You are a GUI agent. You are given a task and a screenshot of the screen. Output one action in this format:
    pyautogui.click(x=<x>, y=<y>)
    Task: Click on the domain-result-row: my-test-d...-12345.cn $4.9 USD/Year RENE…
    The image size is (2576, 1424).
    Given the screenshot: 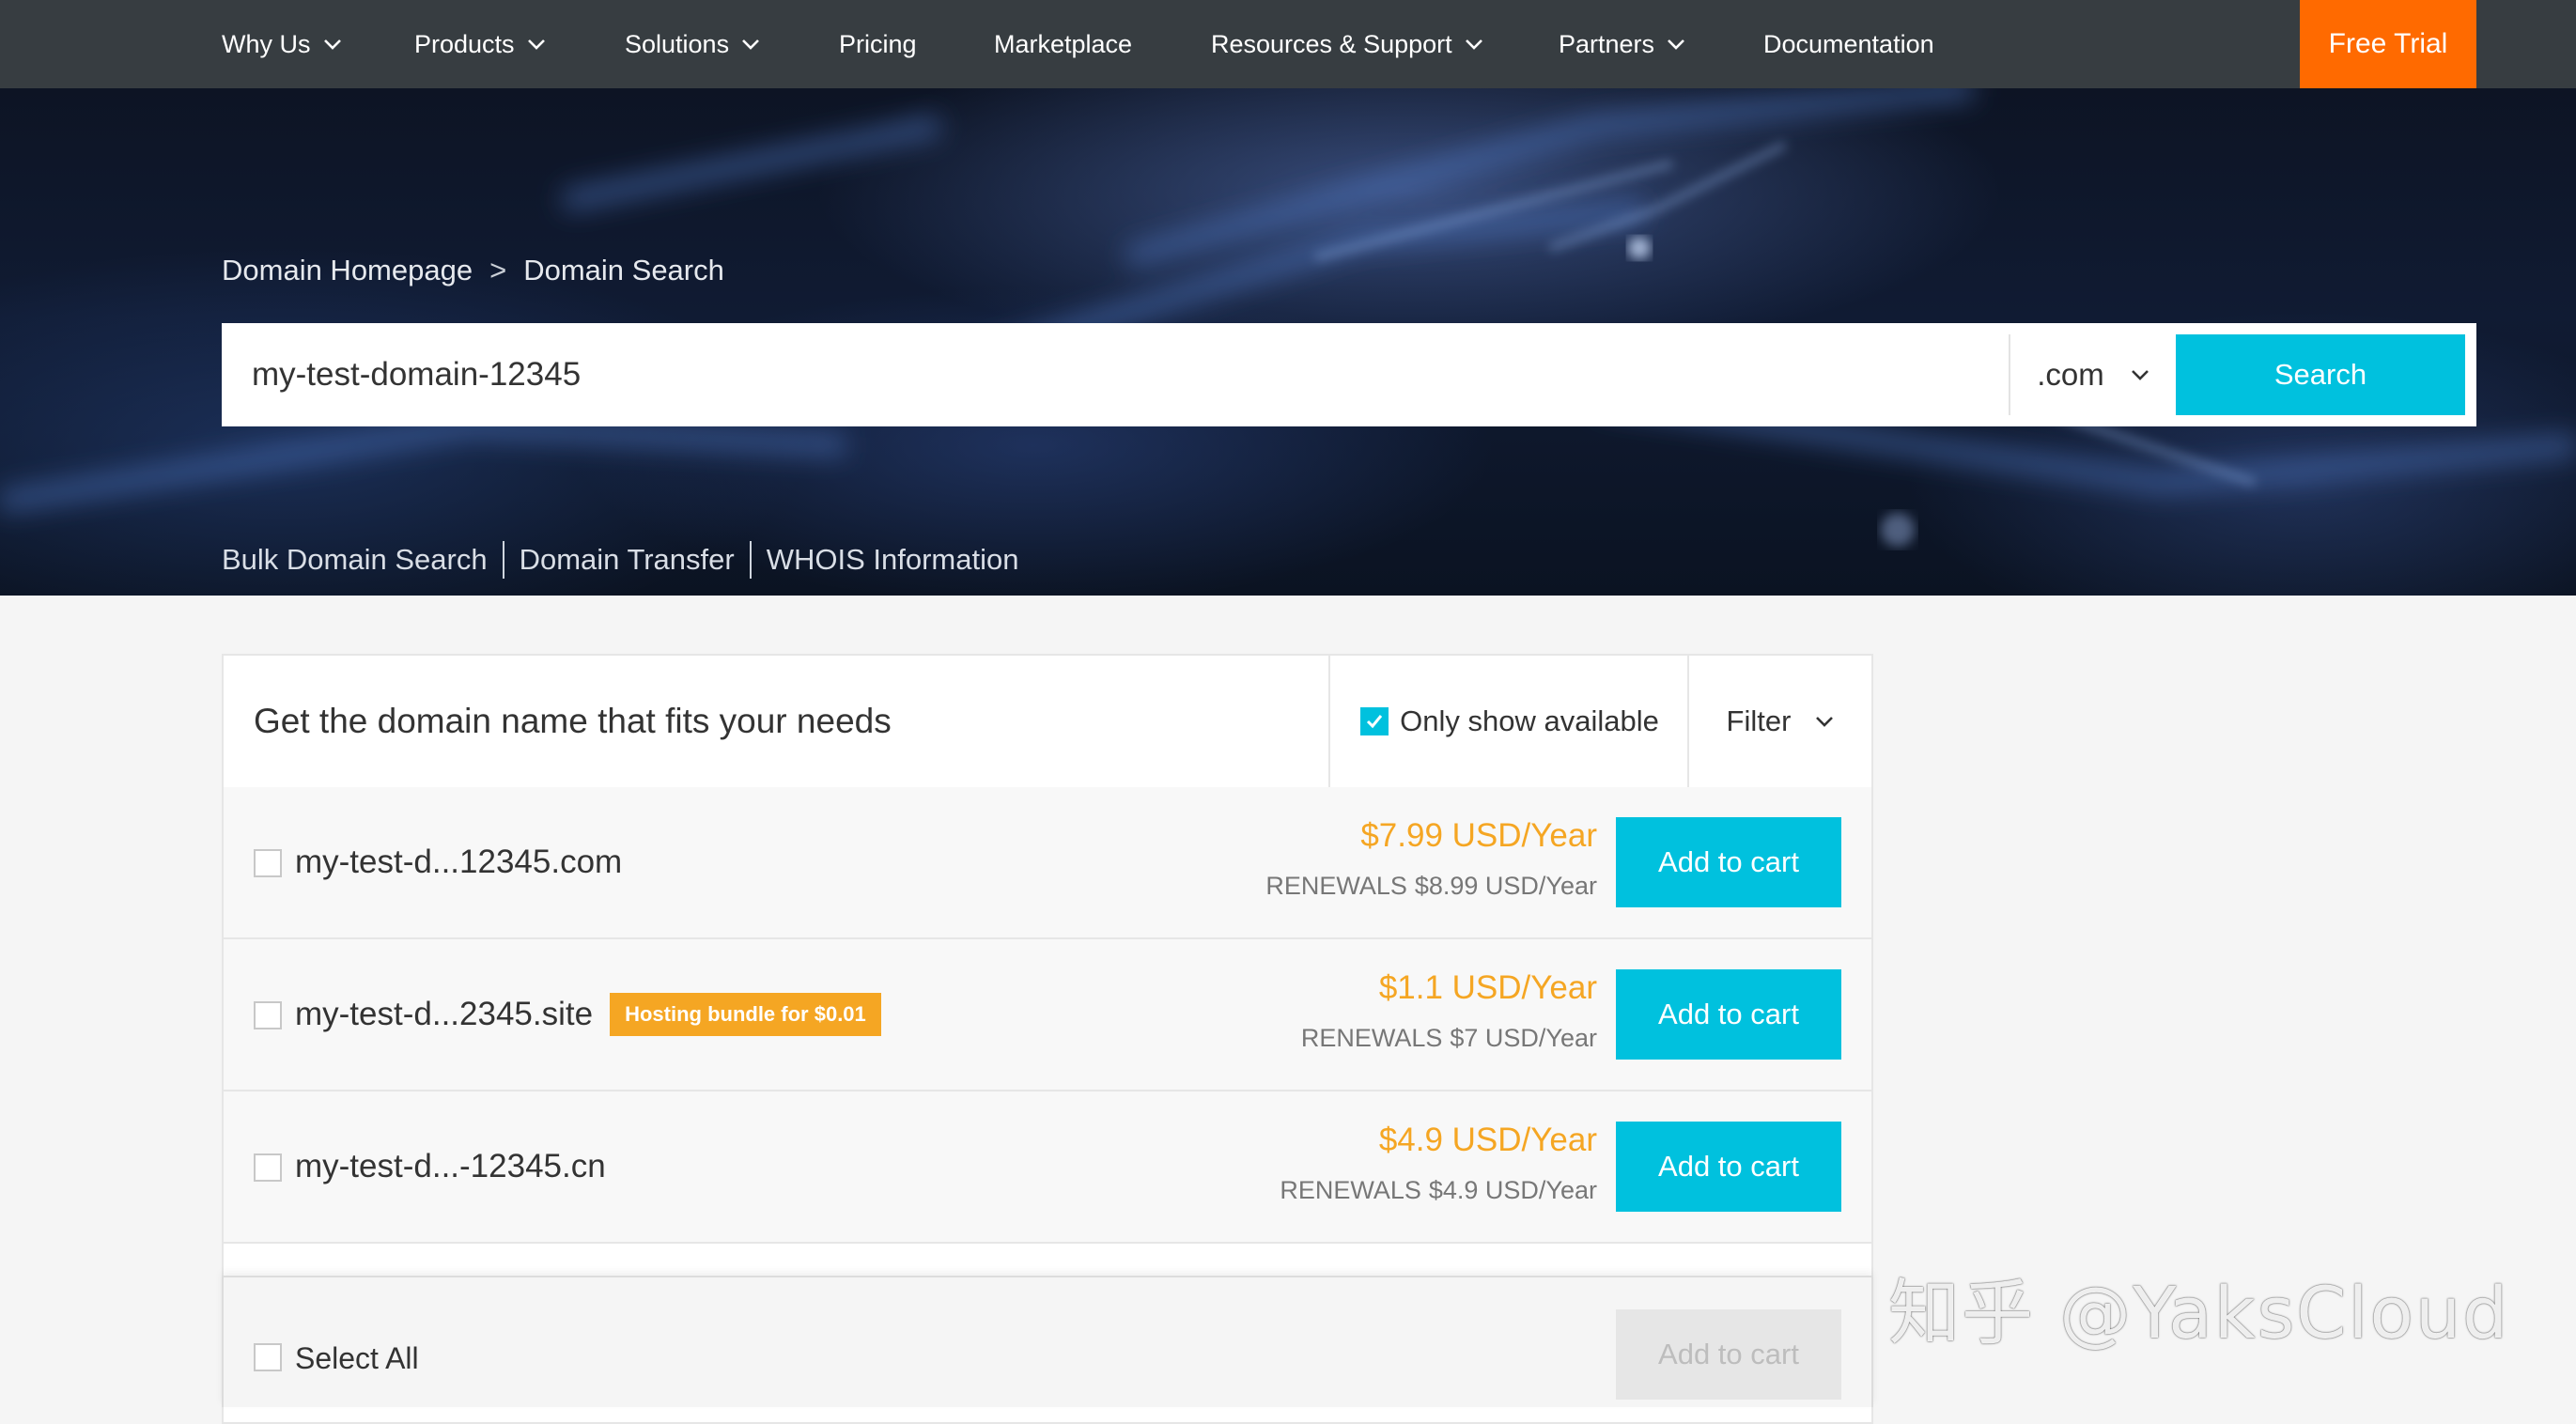 What is the action you would take?
    pyautogui.click(x=1047, y=1168)
    